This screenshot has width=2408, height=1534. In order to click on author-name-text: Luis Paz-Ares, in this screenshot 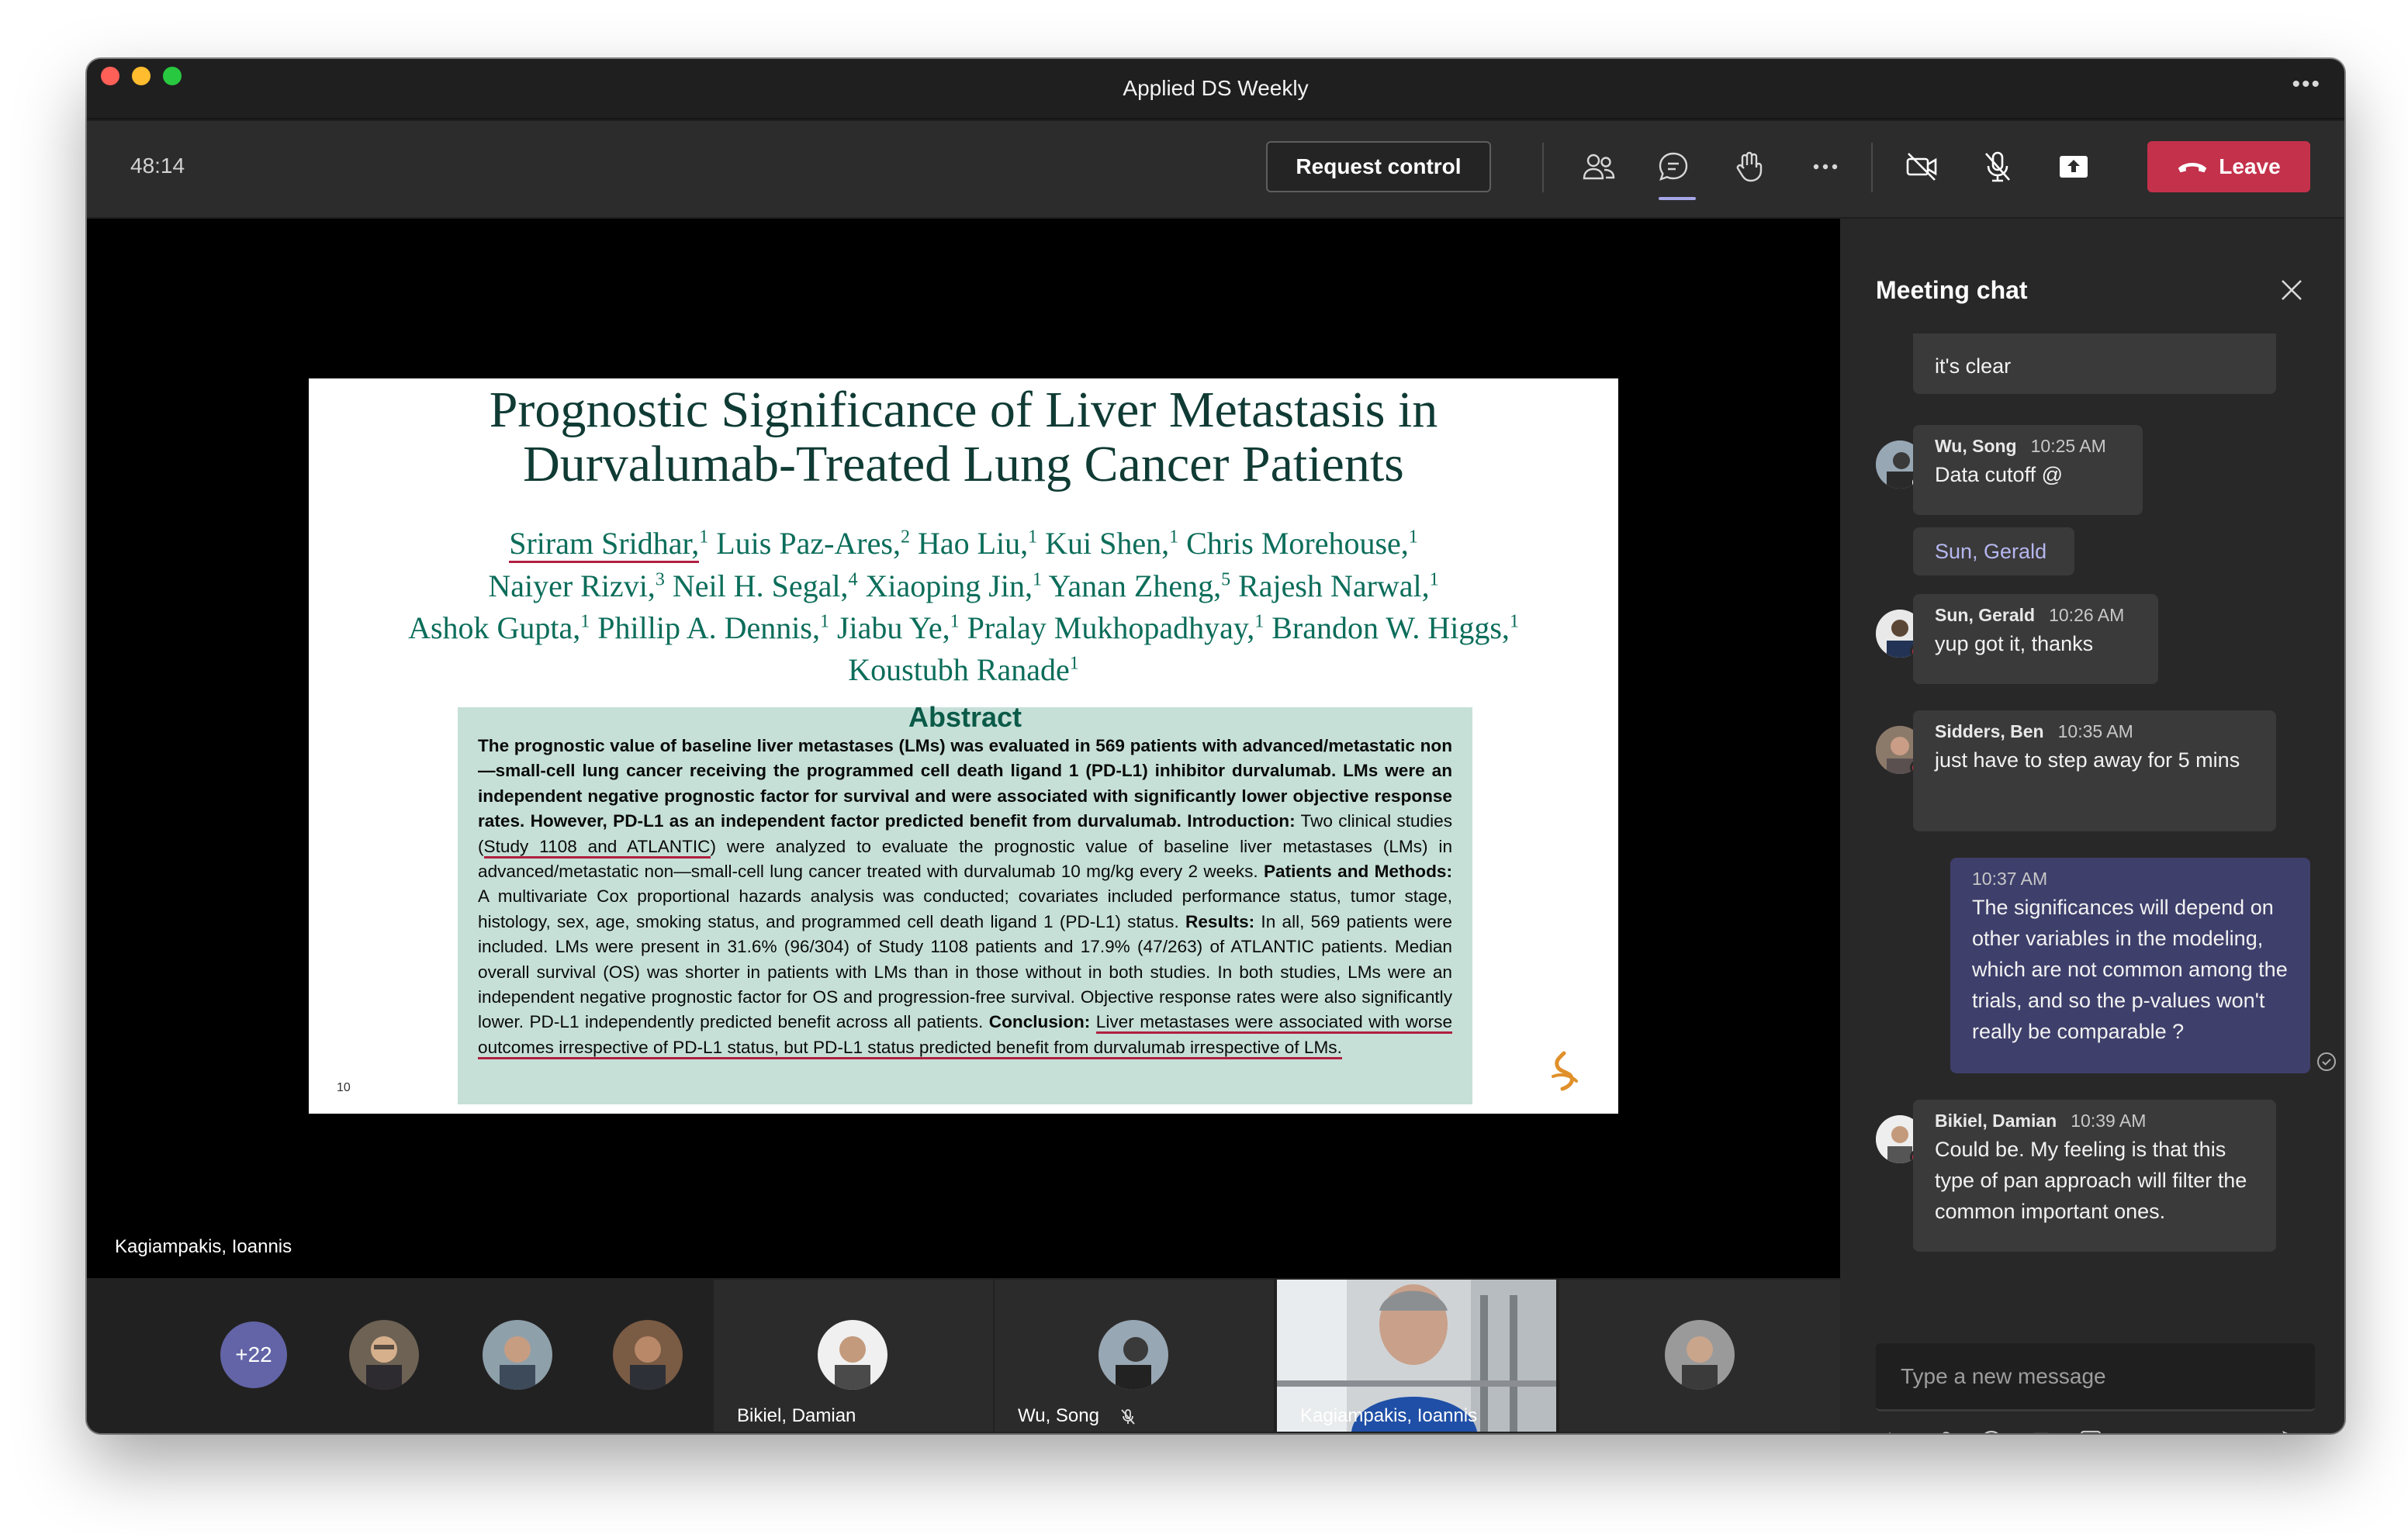, I will do `click(808, 543)`.